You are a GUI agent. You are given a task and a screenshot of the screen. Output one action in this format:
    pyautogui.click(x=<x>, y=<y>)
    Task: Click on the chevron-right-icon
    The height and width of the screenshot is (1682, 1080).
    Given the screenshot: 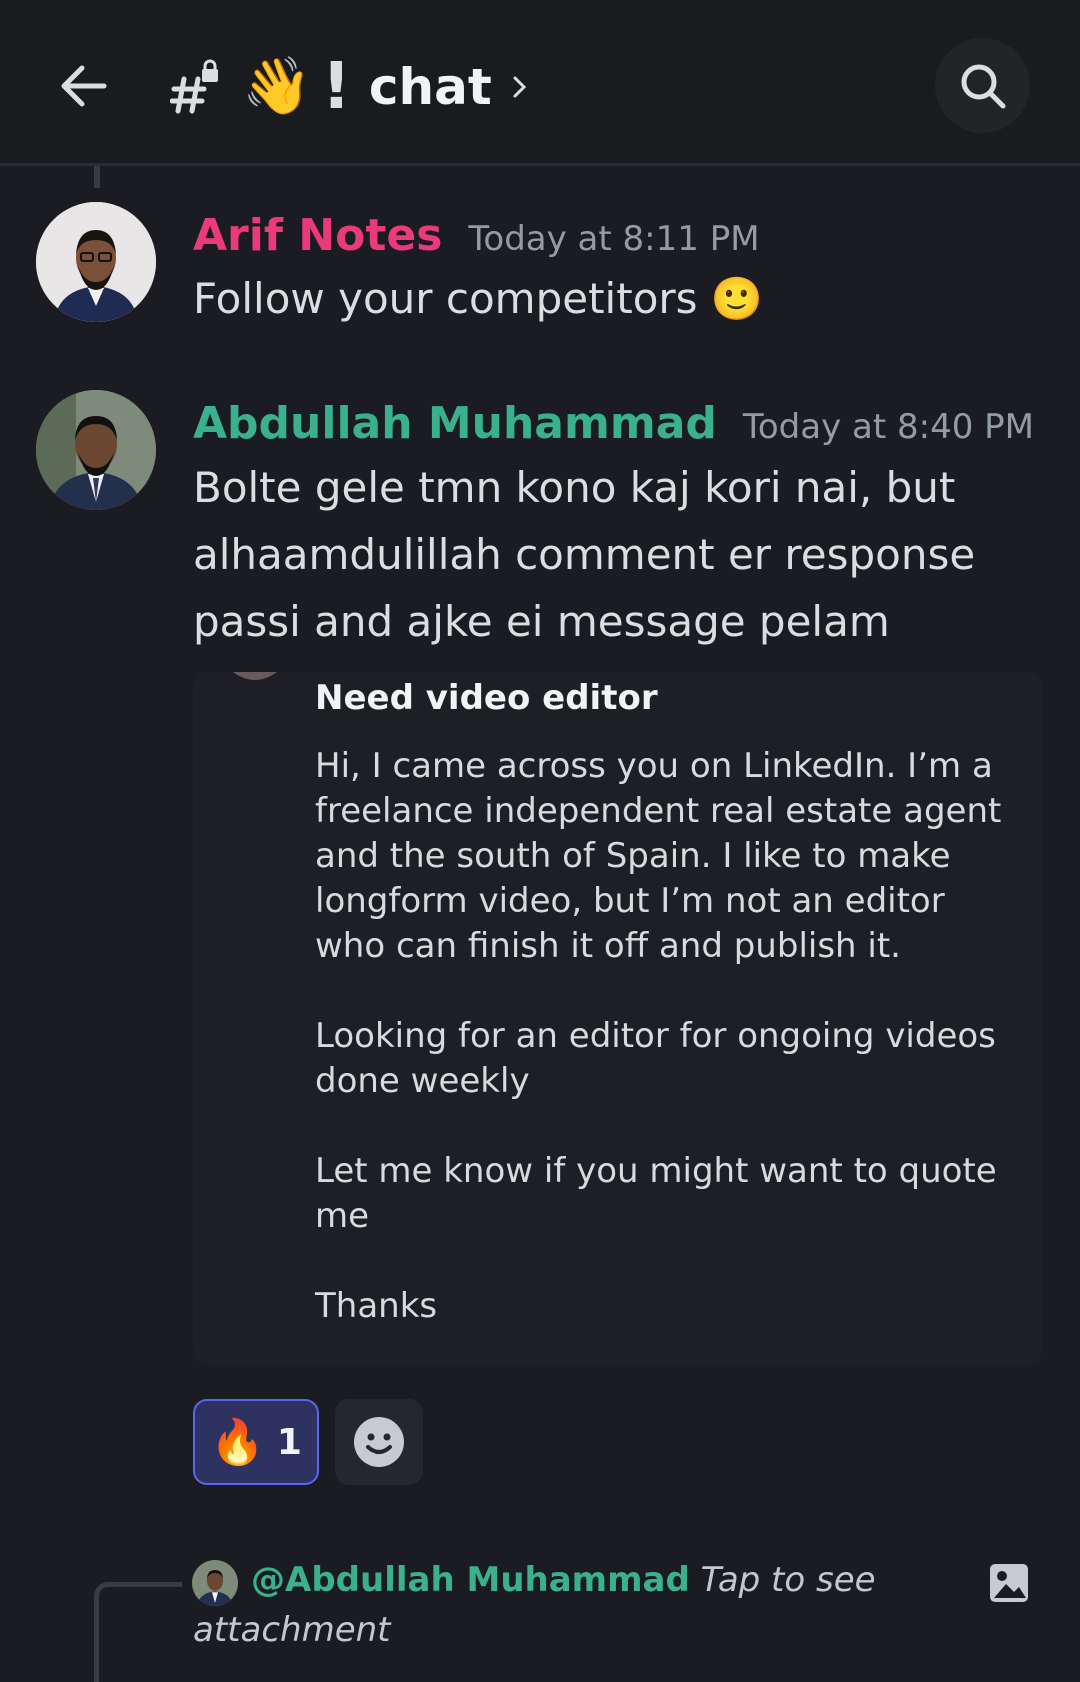 What is the action you would take?
    pyautogui.click(x=519, y=87)
    